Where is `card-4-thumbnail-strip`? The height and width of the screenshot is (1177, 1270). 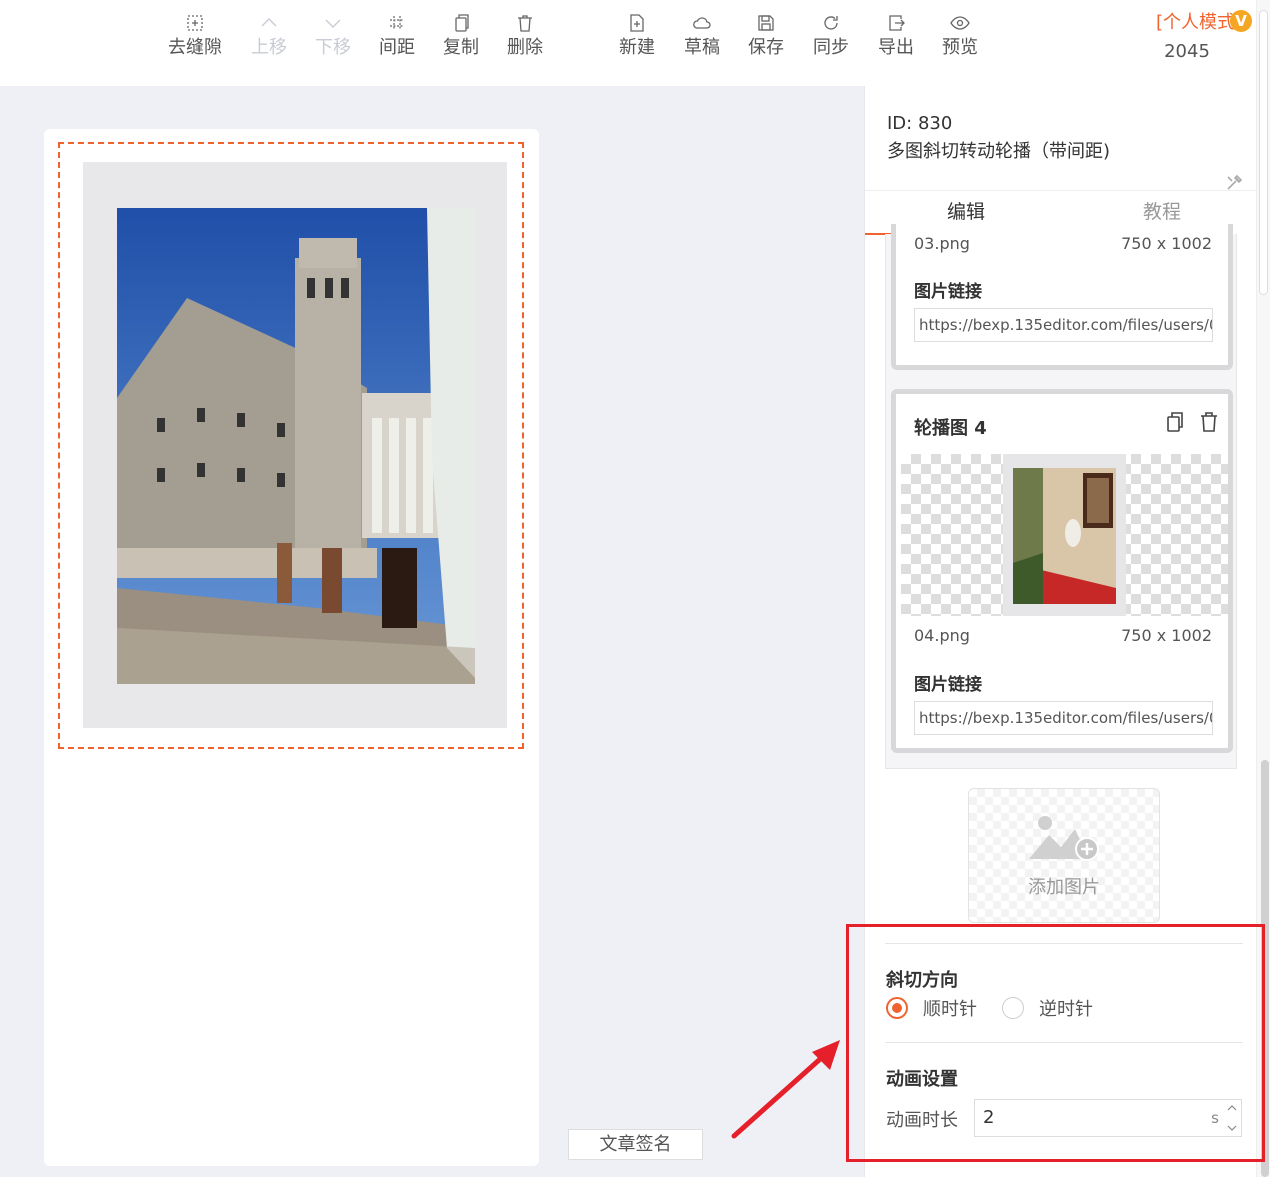 card-4-thumbnail-strip is located at coordinates (1064, 535).